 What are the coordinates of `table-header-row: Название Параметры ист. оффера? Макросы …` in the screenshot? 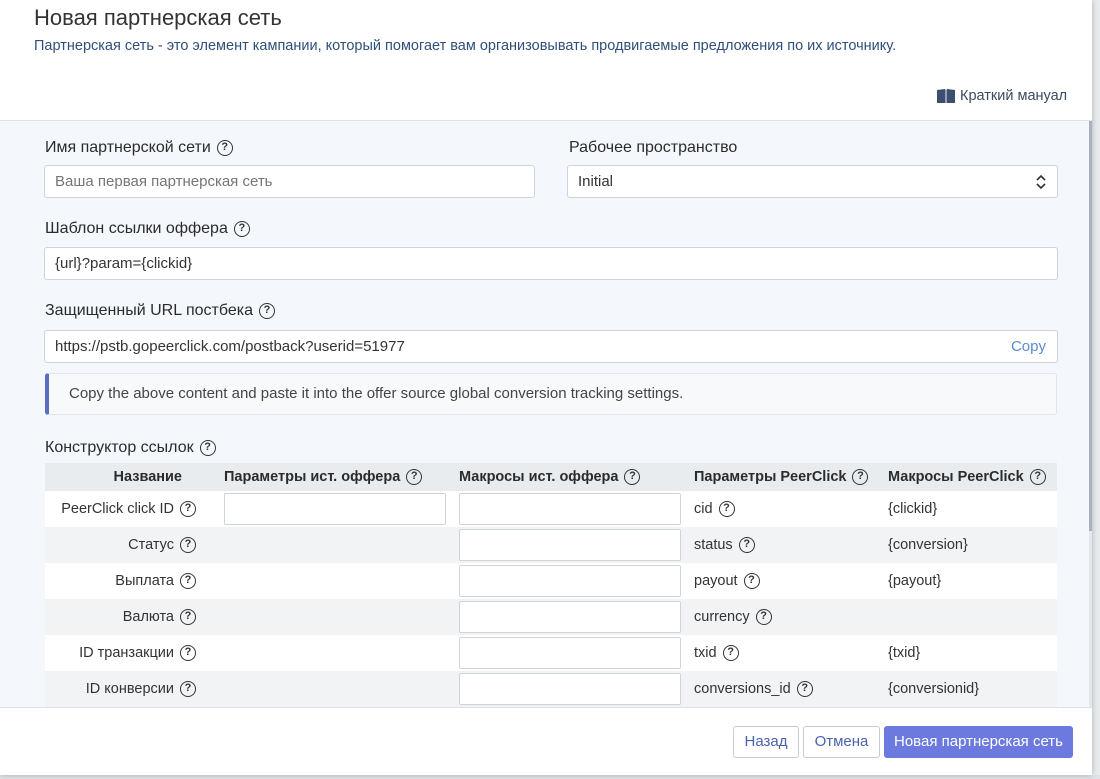 It's located at (551, 477).